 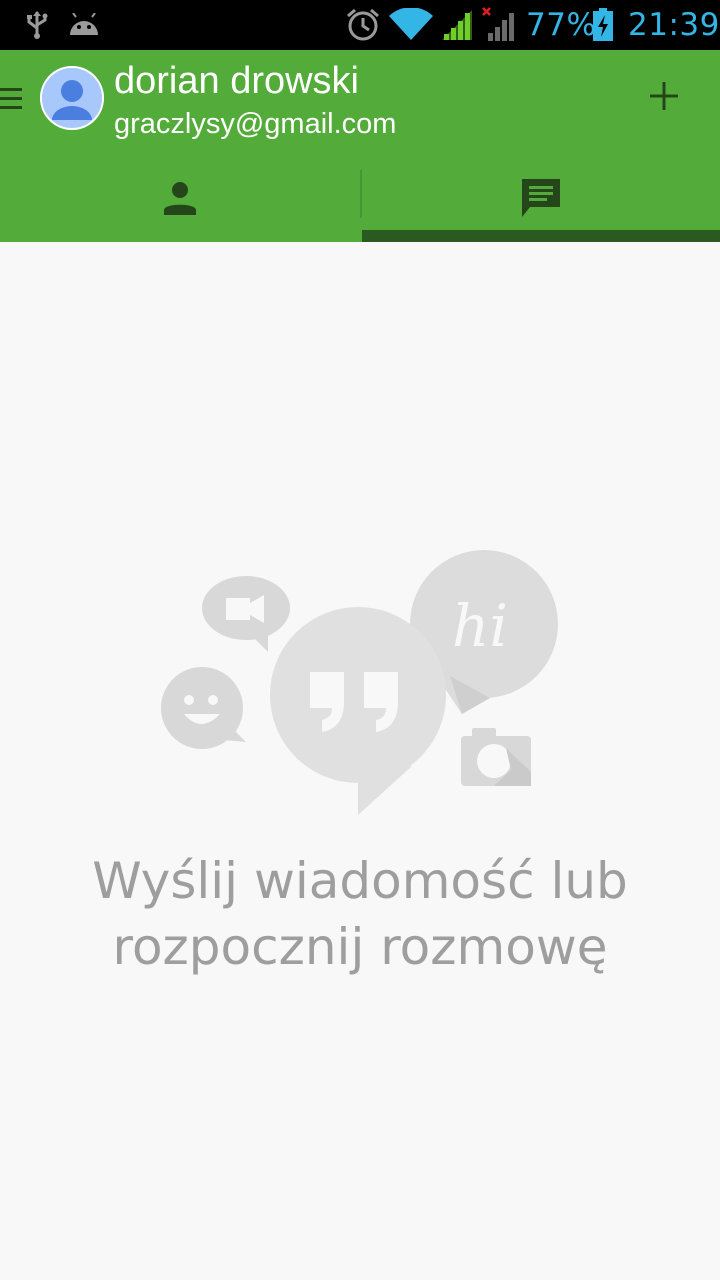 What do you see at coordinates (203, 708) in the screenshot?
I see `smiley-bubble-icon` at bounding box center [203, 708].